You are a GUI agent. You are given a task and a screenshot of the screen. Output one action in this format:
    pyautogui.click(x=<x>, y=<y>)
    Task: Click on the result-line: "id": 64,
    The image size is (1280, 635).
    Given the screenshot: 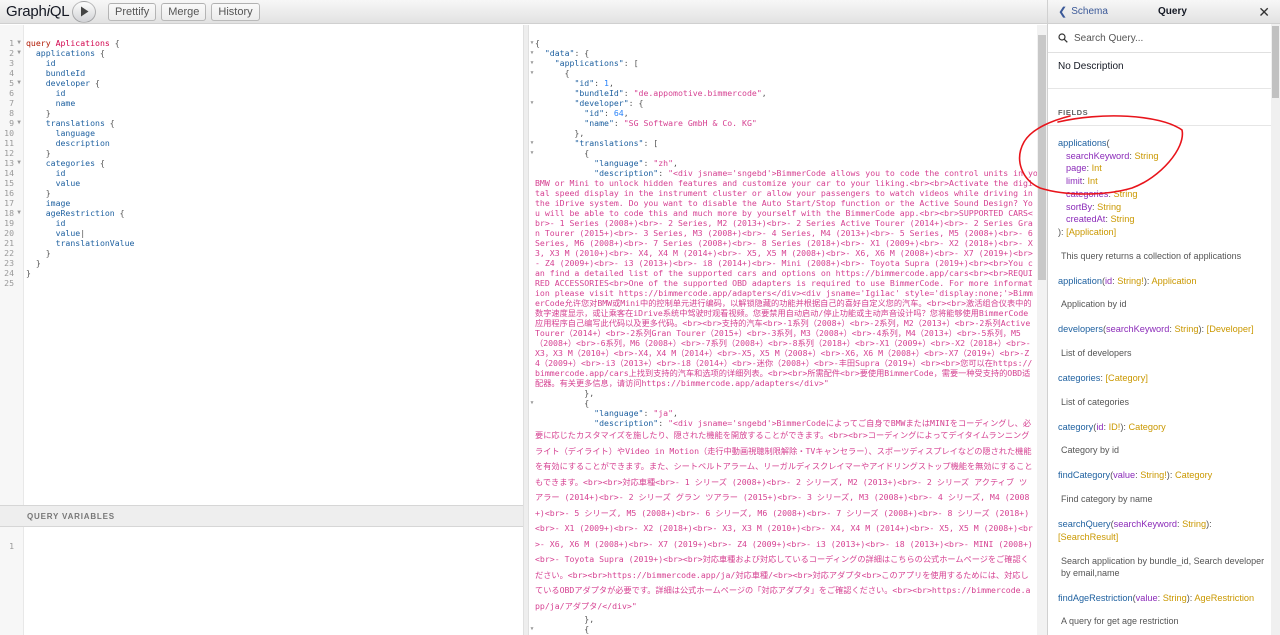 What is the action you would take?
    pyautogui.click(x=782, y=113)
    